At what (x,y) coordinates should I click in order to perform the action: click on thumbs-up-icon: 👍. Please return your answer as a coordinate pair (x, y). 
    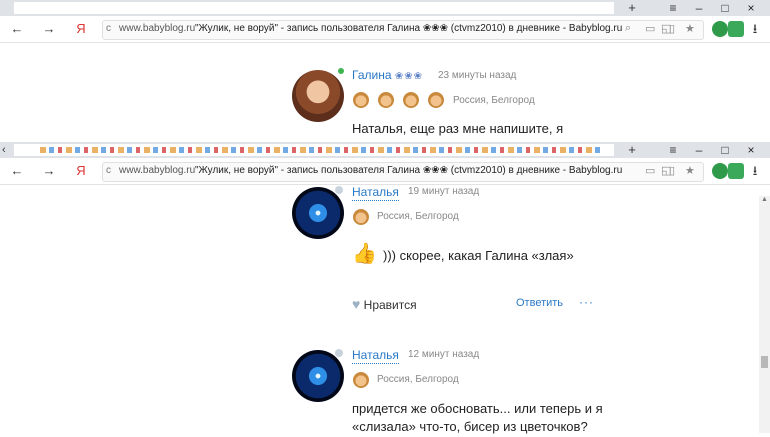
    Looking at the image, I should click on (364, 254).